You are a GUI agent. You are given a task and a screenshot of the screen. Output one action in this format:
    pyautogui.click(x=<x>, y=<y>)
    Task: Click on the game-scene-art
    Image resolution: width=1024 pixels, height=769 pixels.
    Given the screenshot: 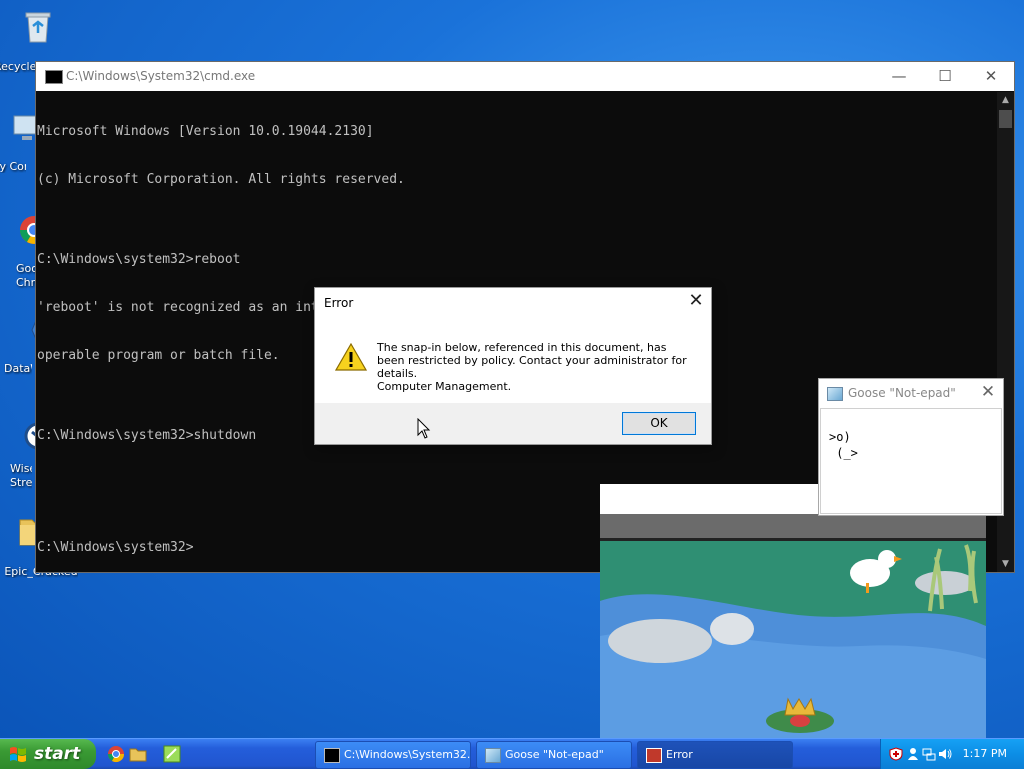 What is the action you would take?
    pyautogui.click(x=793, y=639)
    